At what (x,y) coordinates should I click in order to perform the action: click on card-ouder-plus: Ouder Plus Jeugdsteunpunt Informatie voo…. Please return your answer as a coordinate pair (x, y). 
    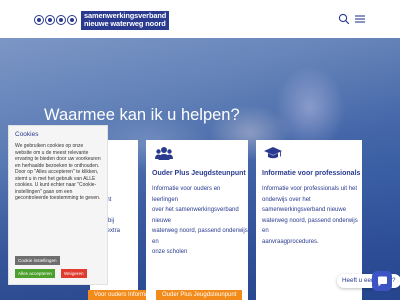
    Looking at the image, I should click on (197, 220).